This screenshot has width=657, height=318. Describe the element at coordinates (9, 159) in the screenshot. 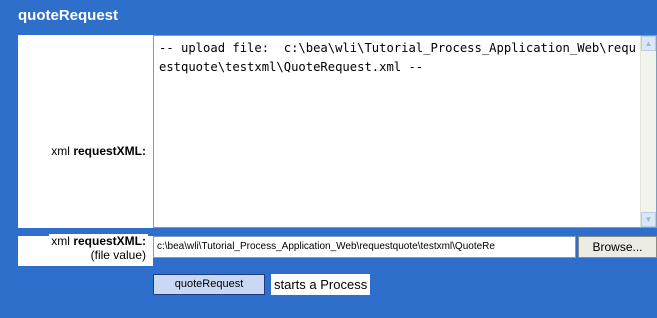

I see `left-band` at that location.